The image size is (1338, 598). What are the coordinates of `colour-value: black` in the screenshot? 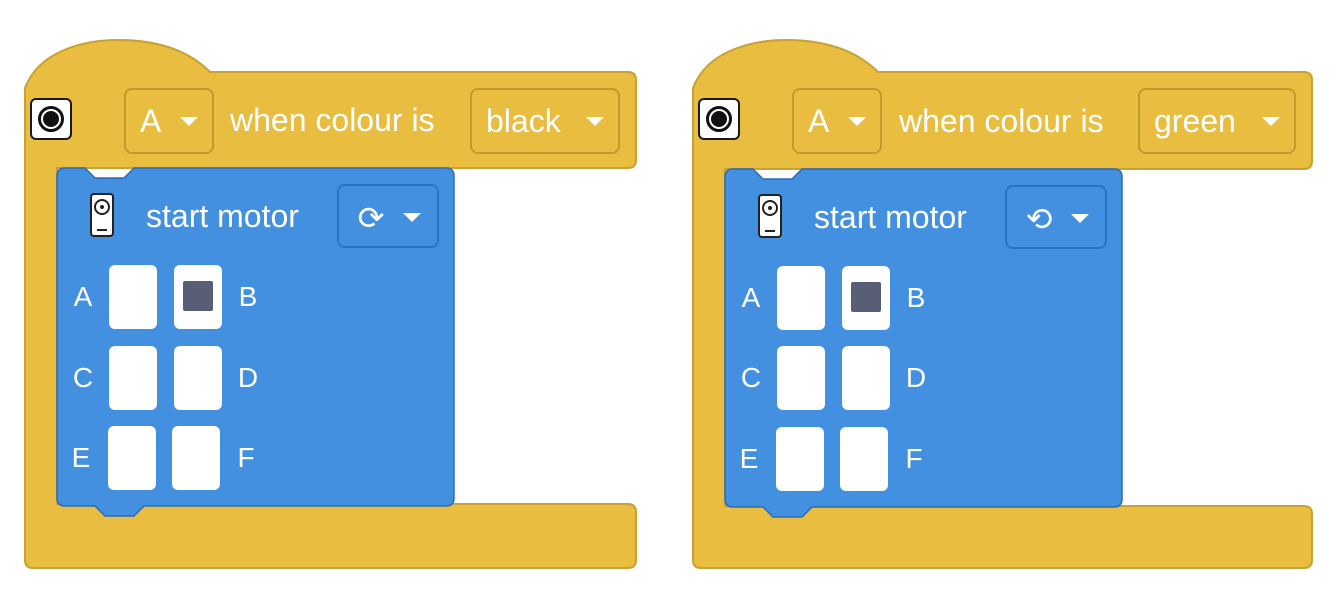 It's located at (523, 121).